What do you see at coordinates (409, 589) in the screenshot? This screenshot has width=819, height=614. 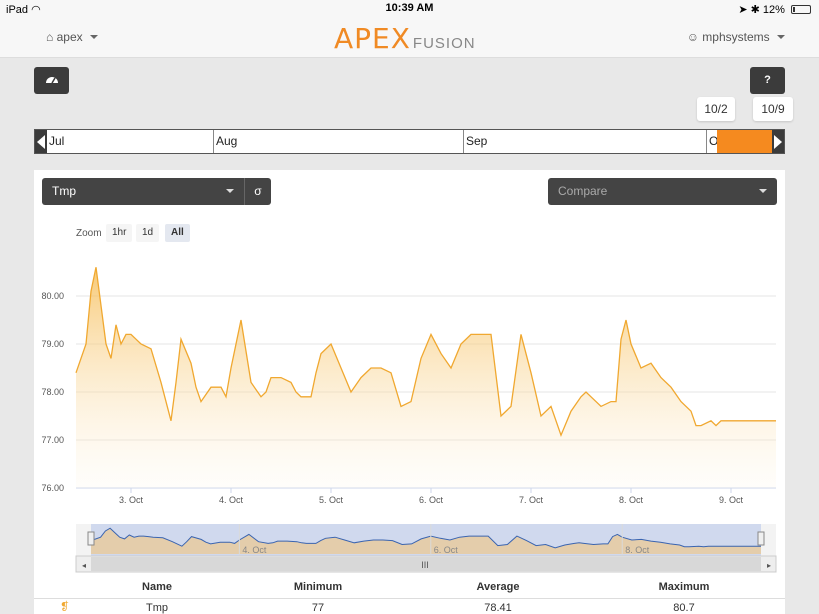 I see `stats-table-header: Name Minimum Average Maximum` at bounding box center [409, 589].